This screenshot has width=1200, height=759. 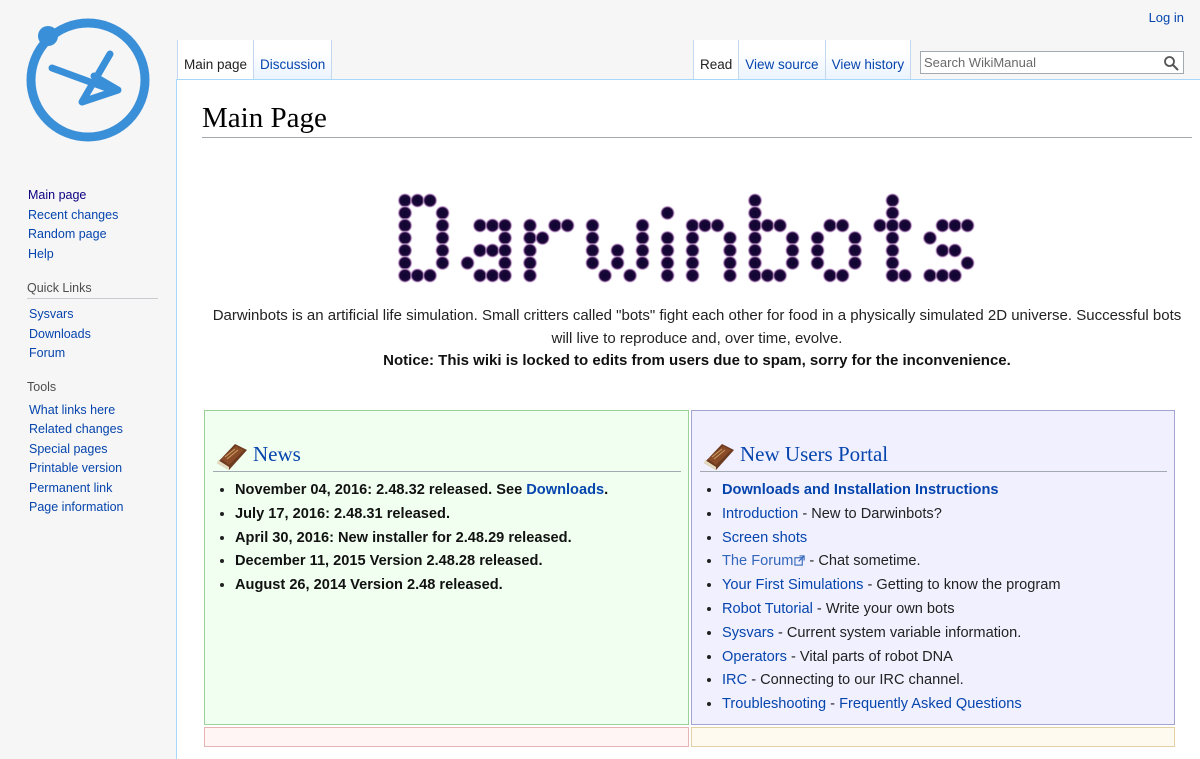 I want to click on tab-view-source: View source, so click(x=782, y=60).